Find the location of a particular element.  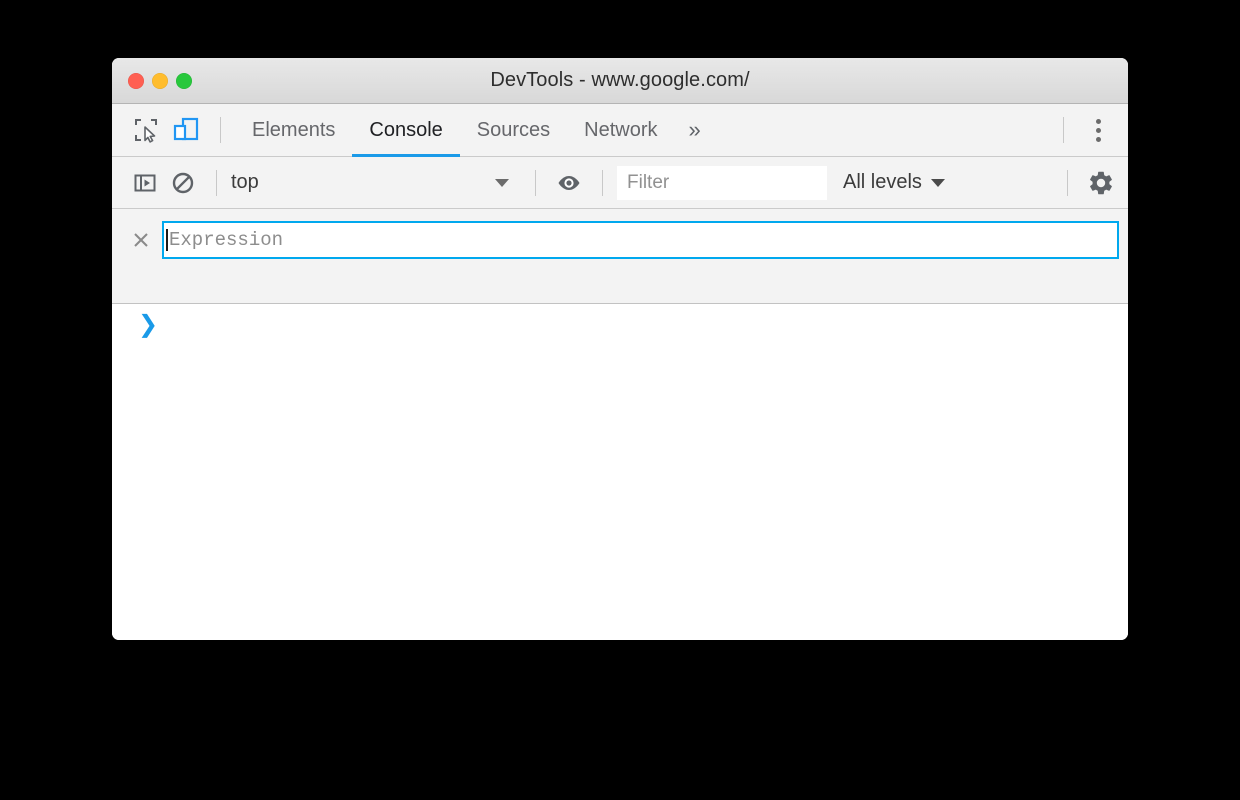

close-window-button is located at coordinates (136, 80).